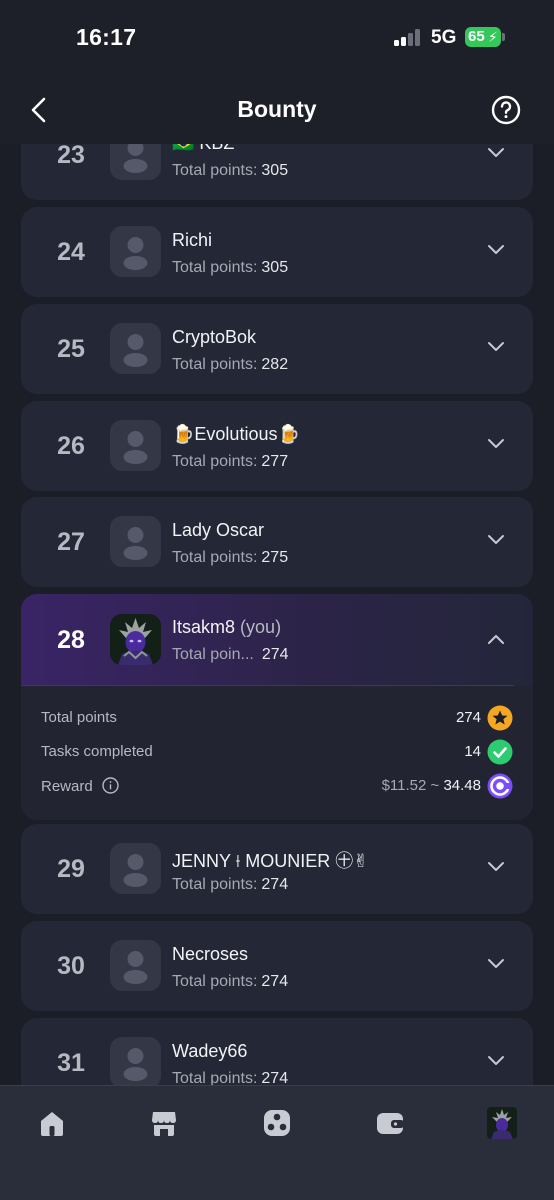 The width and height of the screenshot is (554, 1200). Describe the element at coordinates (71, 349) in the screenshot. I see `rank-number: 25` at that location.